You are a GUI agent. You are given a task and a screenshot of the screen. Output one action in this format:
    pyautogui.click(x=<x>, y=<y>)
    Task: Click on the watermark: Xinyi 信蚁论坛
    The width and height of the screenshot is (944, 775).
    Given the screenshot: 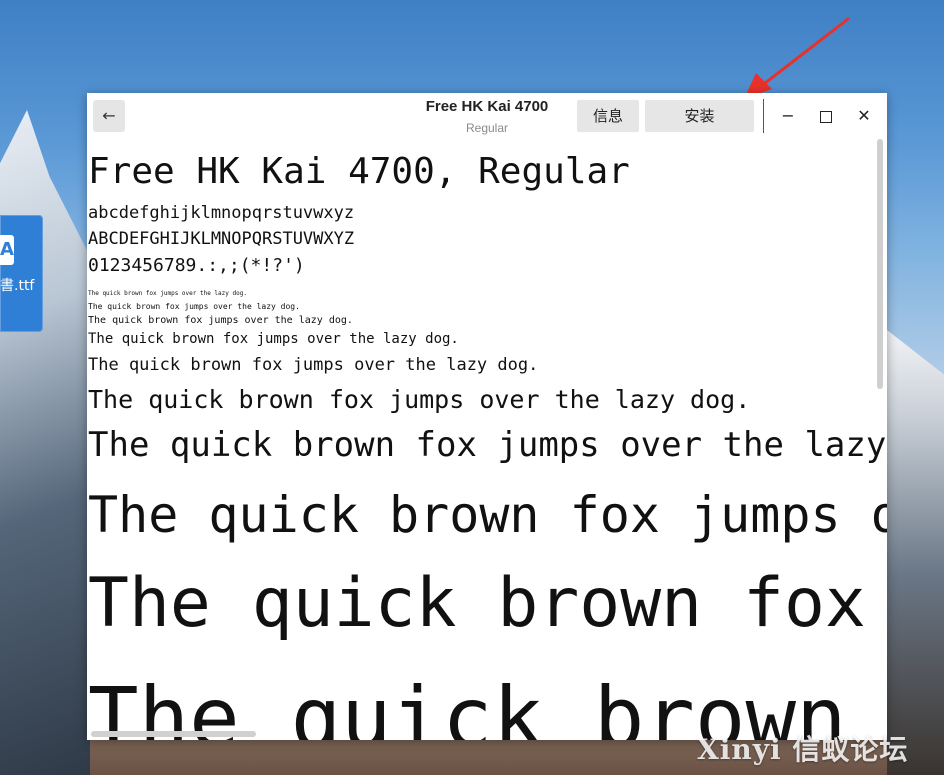 What is the action you would take?
    pyautogui.click(x=803, y=749)
    